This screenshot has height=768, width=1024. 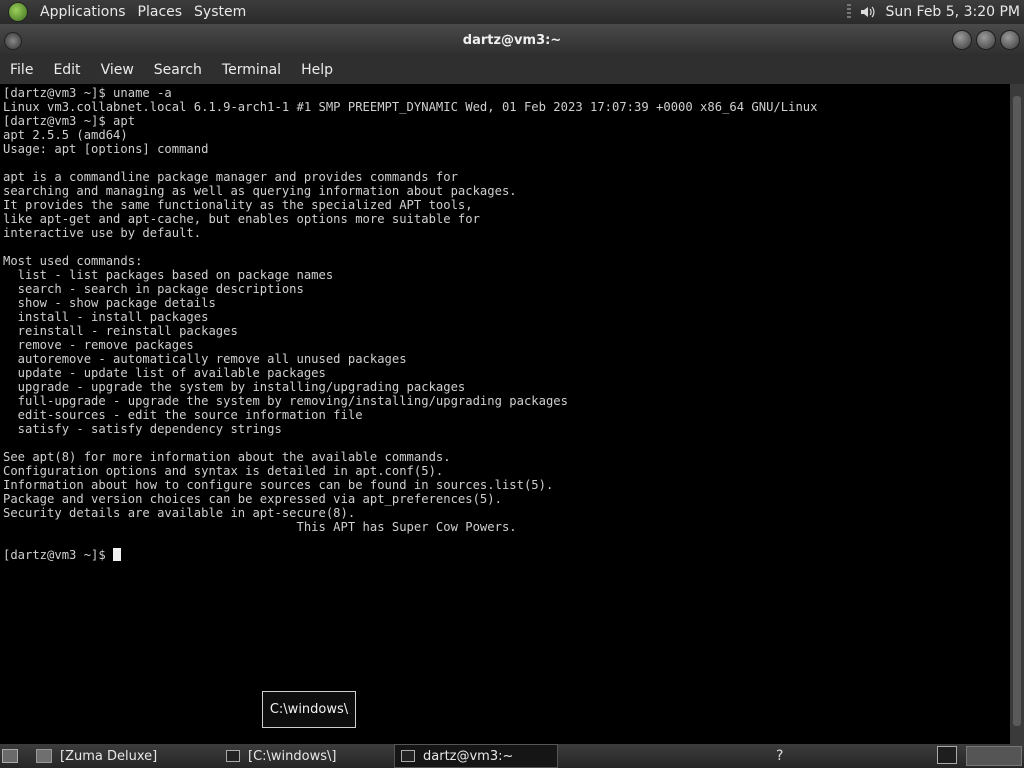 What do you see at coordinates (952, 12) in the screenshot?
I see `clock: Sun Feb 5, 3:20 PM` at bounding box center [952, 12].